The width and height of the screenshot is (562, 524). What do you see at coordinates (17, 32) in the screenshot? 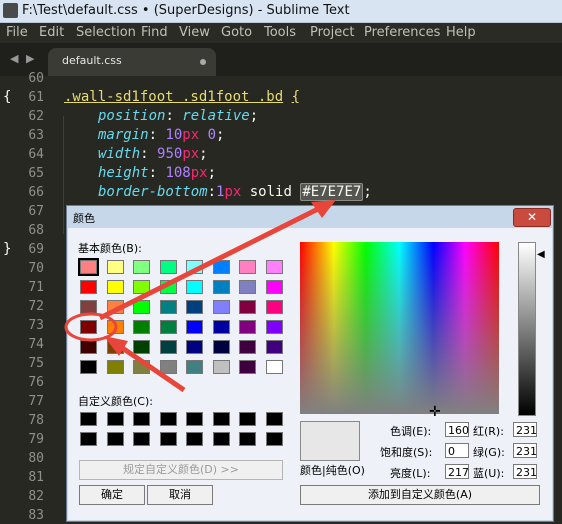
I see `menu-file: File` at bounding box center [17, 32].